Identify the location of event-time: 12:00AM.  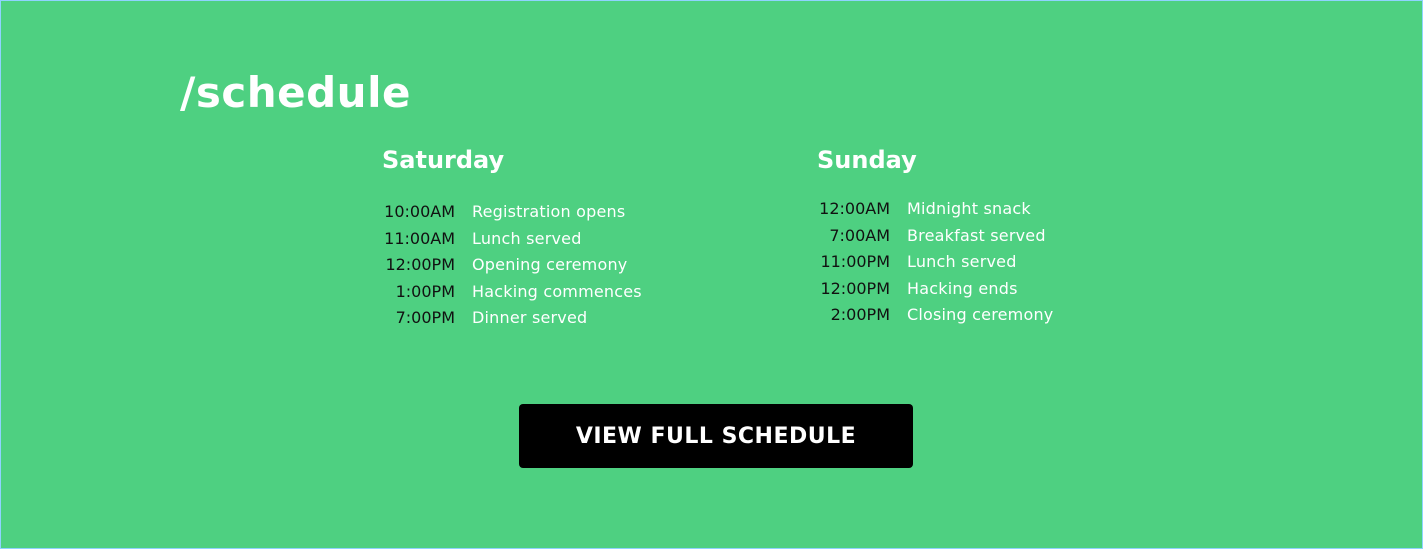
(854, 208).